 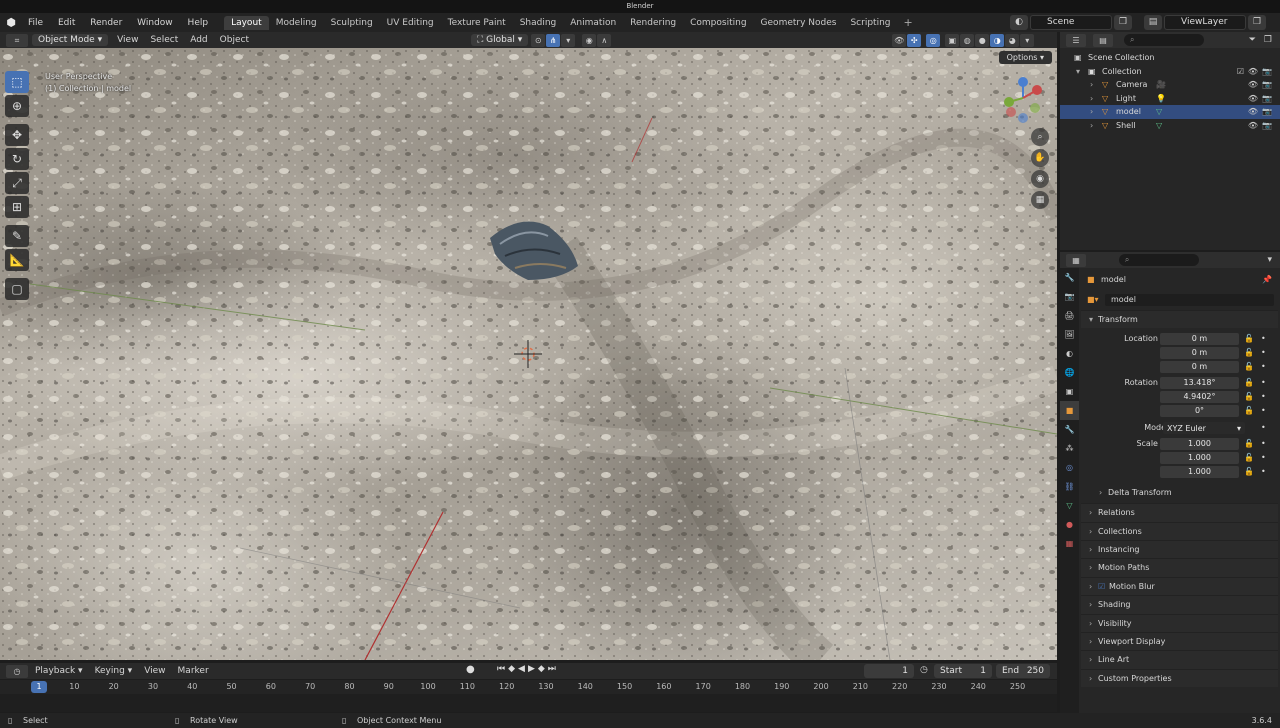 What do you see at coordinates (604, 40) in the screenshot?
I see `falloff-icon: ∧` at bounding box center [604, 40].